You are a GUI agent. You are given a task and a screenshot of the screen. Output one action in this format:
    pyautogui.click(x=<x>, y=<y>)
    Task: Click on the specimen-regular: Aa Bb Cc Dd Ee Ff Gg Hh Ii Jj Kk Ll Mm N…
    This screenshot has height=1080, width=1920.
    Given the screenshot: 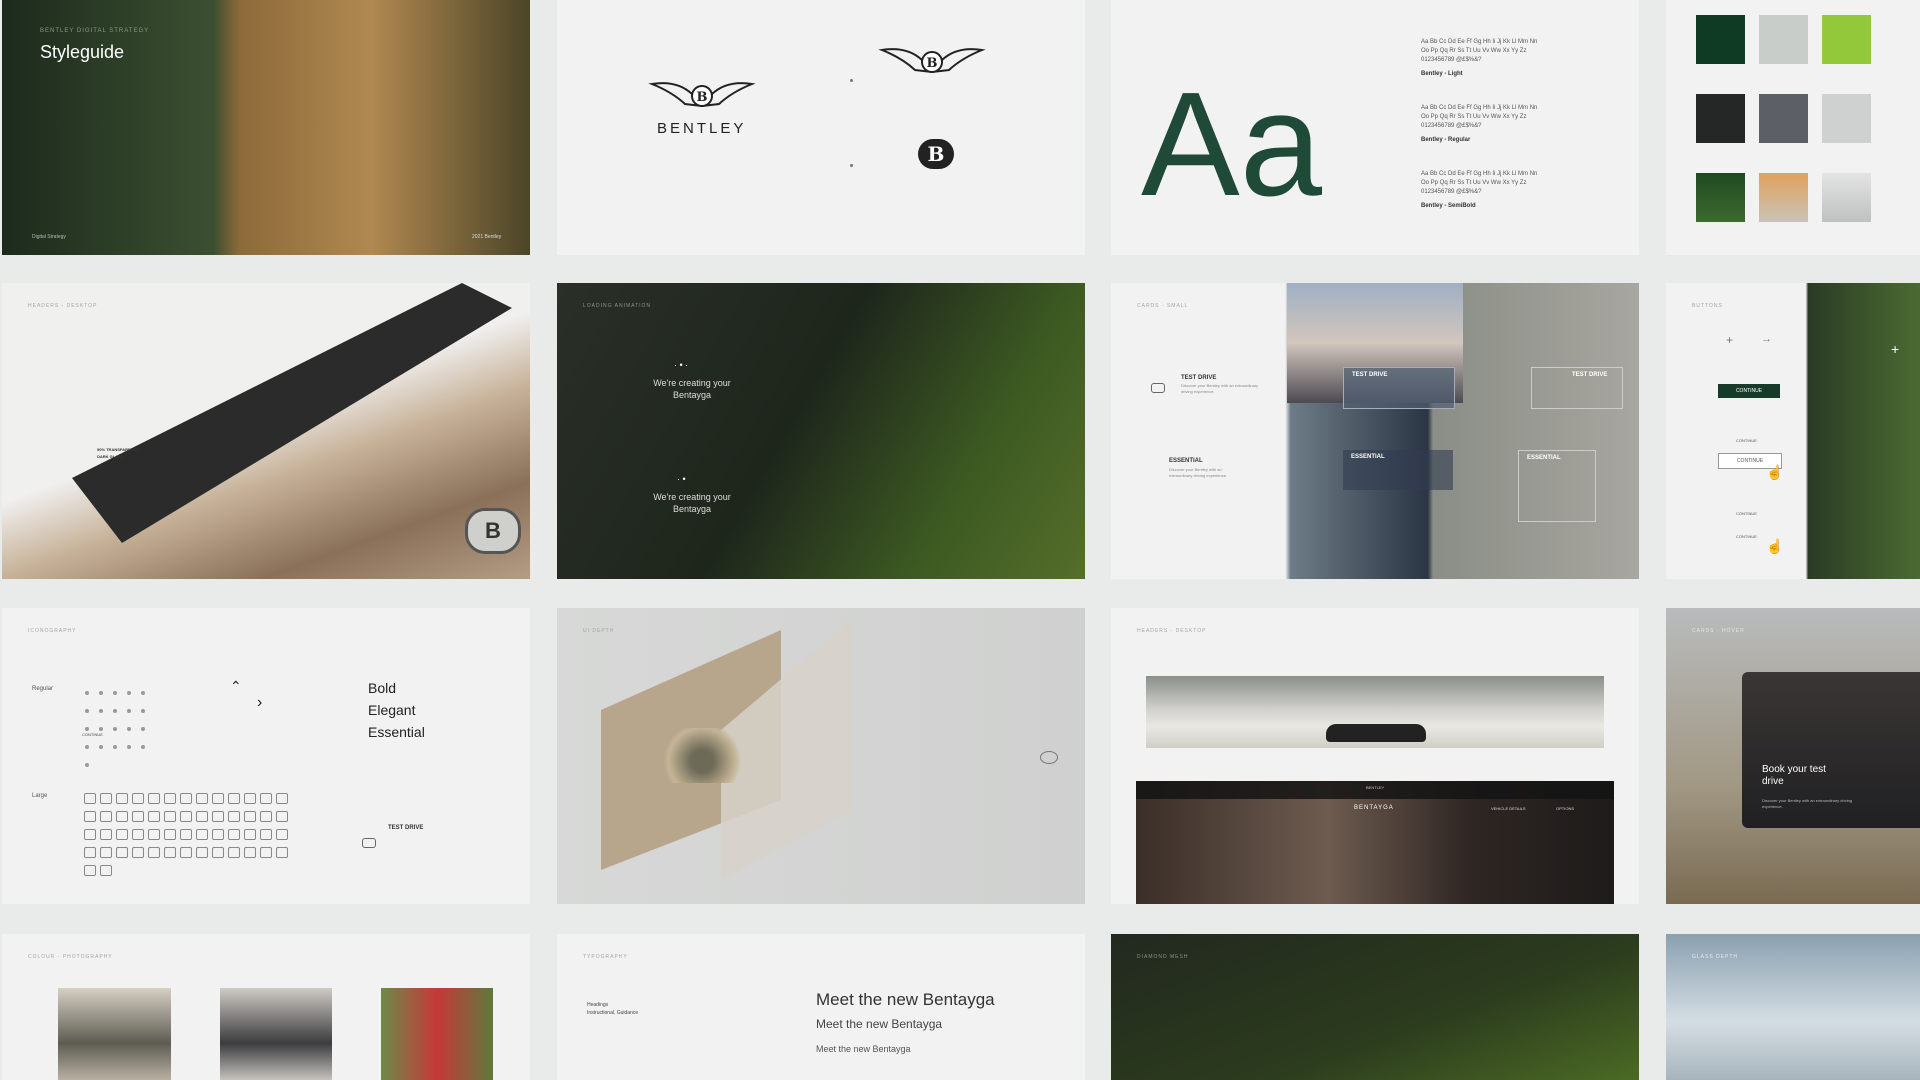 What is the action you would take?
    pyautogui.click(x=1479, y=124)
    